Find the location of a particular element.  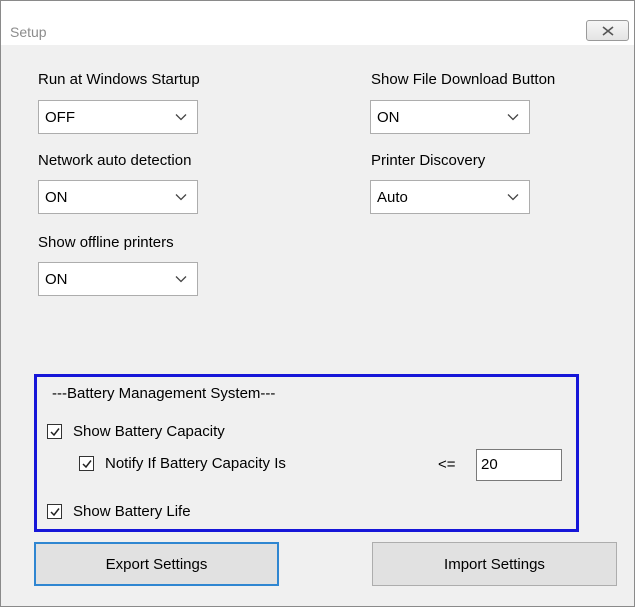

notify-battery-capacity-checkbox is located at coordinates (86, 463).